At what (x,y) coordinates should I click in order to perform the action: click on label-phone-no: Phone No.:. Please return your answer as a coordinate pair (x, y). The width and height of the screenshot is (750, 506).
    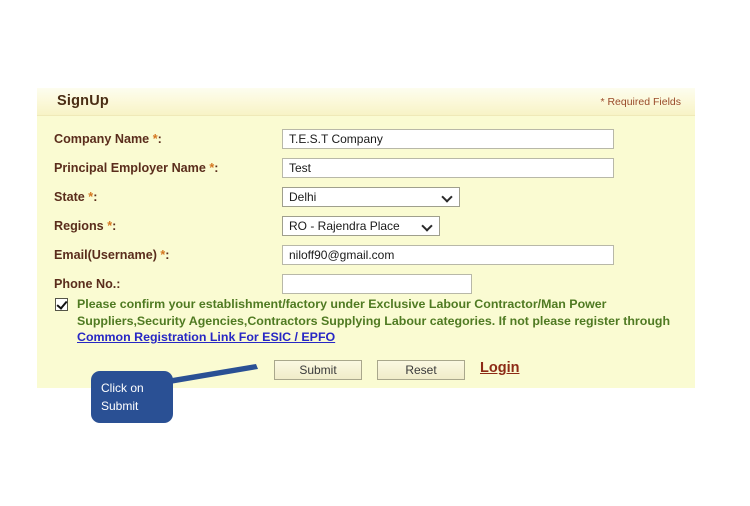
    Looking at the image, I should click on (87, 284).